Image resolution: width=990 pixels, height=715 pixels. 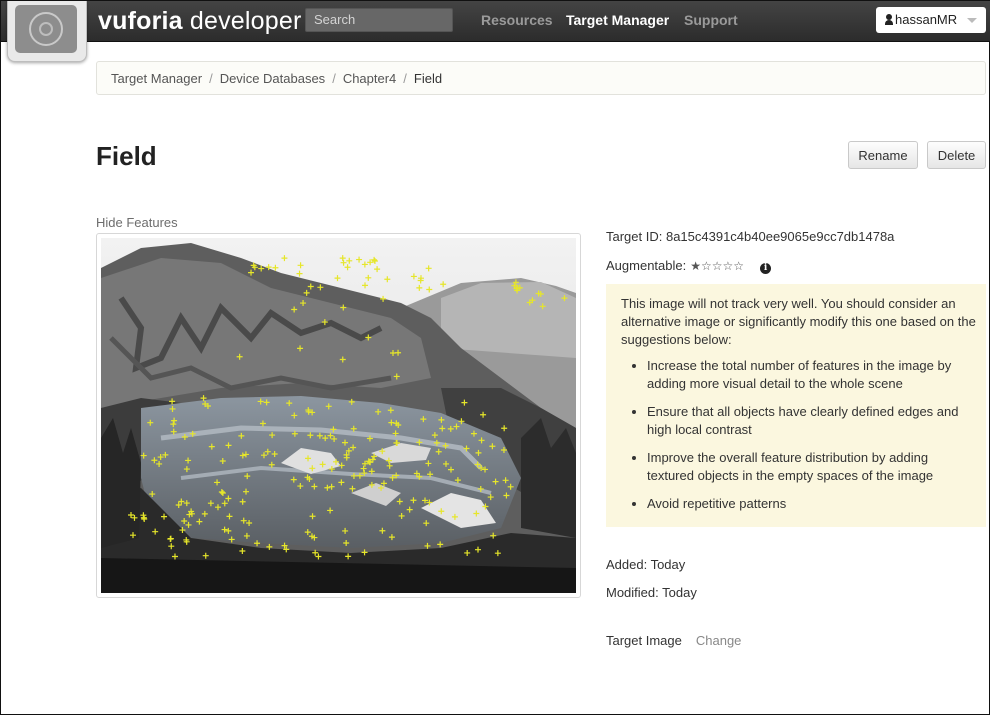 I want to click on user-menu-button: hassanMR, so click(x=931, y=20).